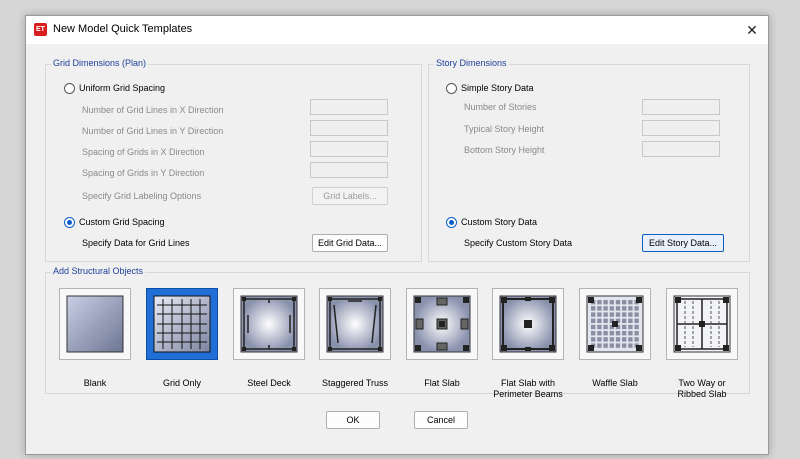 The image size is (800, 459). What do you see at coordinates (122, 88) in the screenshot?
I see `uniform-grid-label: Uniform Grid Spacing` at bounding box center [122, 88].